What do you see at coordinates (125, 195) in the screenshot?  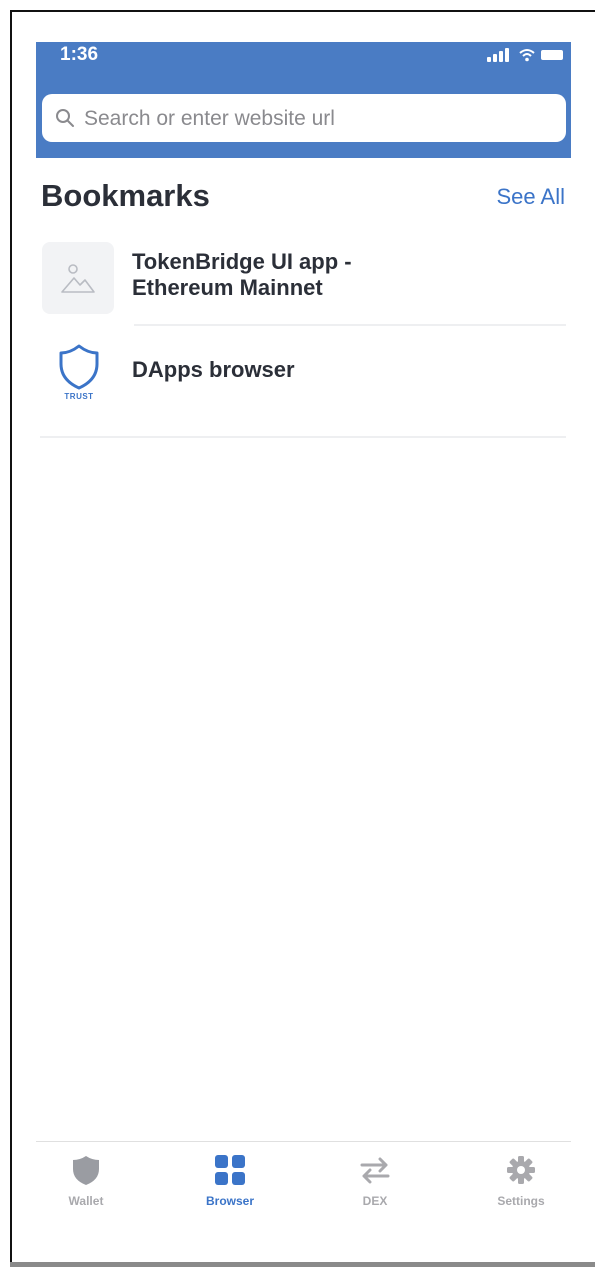 I see `bookmarks-title: Bookmarks` at bounding box center [125, 195].